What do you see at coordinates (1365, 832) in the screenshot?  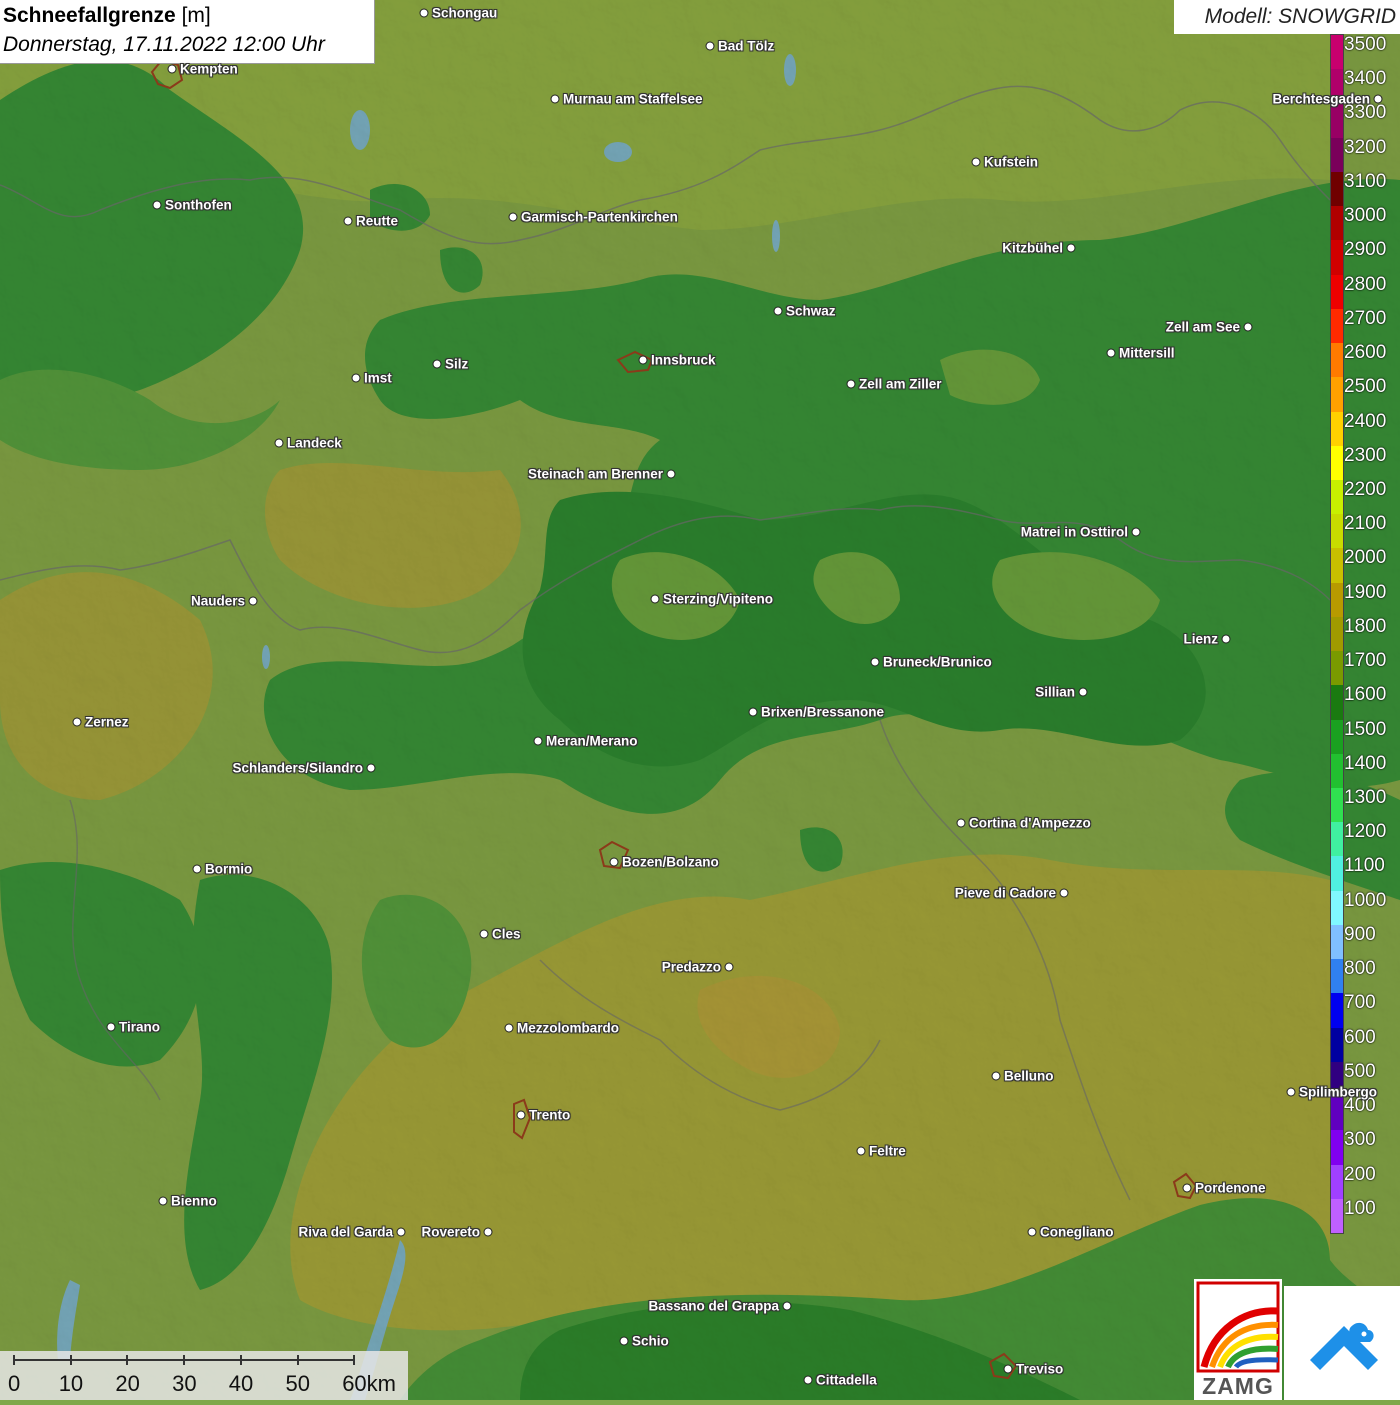 I see `legend-label: 1200` at bounding box center [1365, 832].